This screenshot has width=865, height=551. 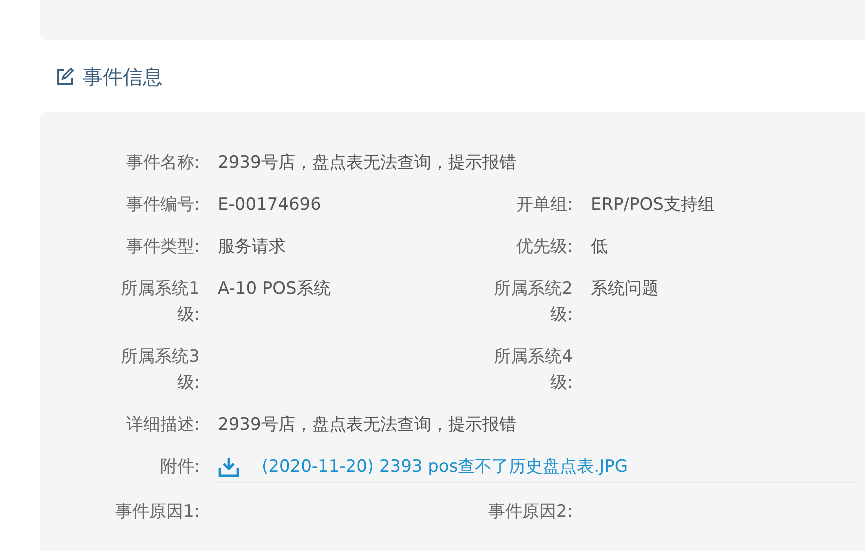 What do you see at coordinates (544, 247) in the screenshot?
I see `field-label: 优先级:` at bounding box center [544, 247].